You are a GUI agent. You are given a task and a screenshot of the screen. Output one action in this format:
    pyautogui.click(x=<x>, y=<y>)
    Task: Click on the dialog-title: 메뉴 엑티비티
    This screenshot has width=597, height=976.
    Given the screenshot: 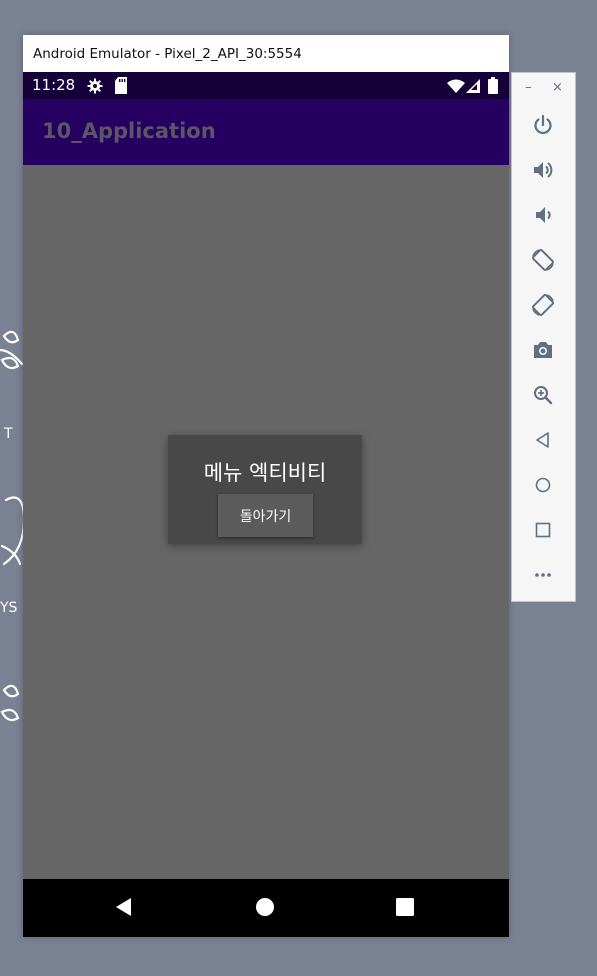 What is the action you would take?
    pyautogui.click(x=265, y=473)
    